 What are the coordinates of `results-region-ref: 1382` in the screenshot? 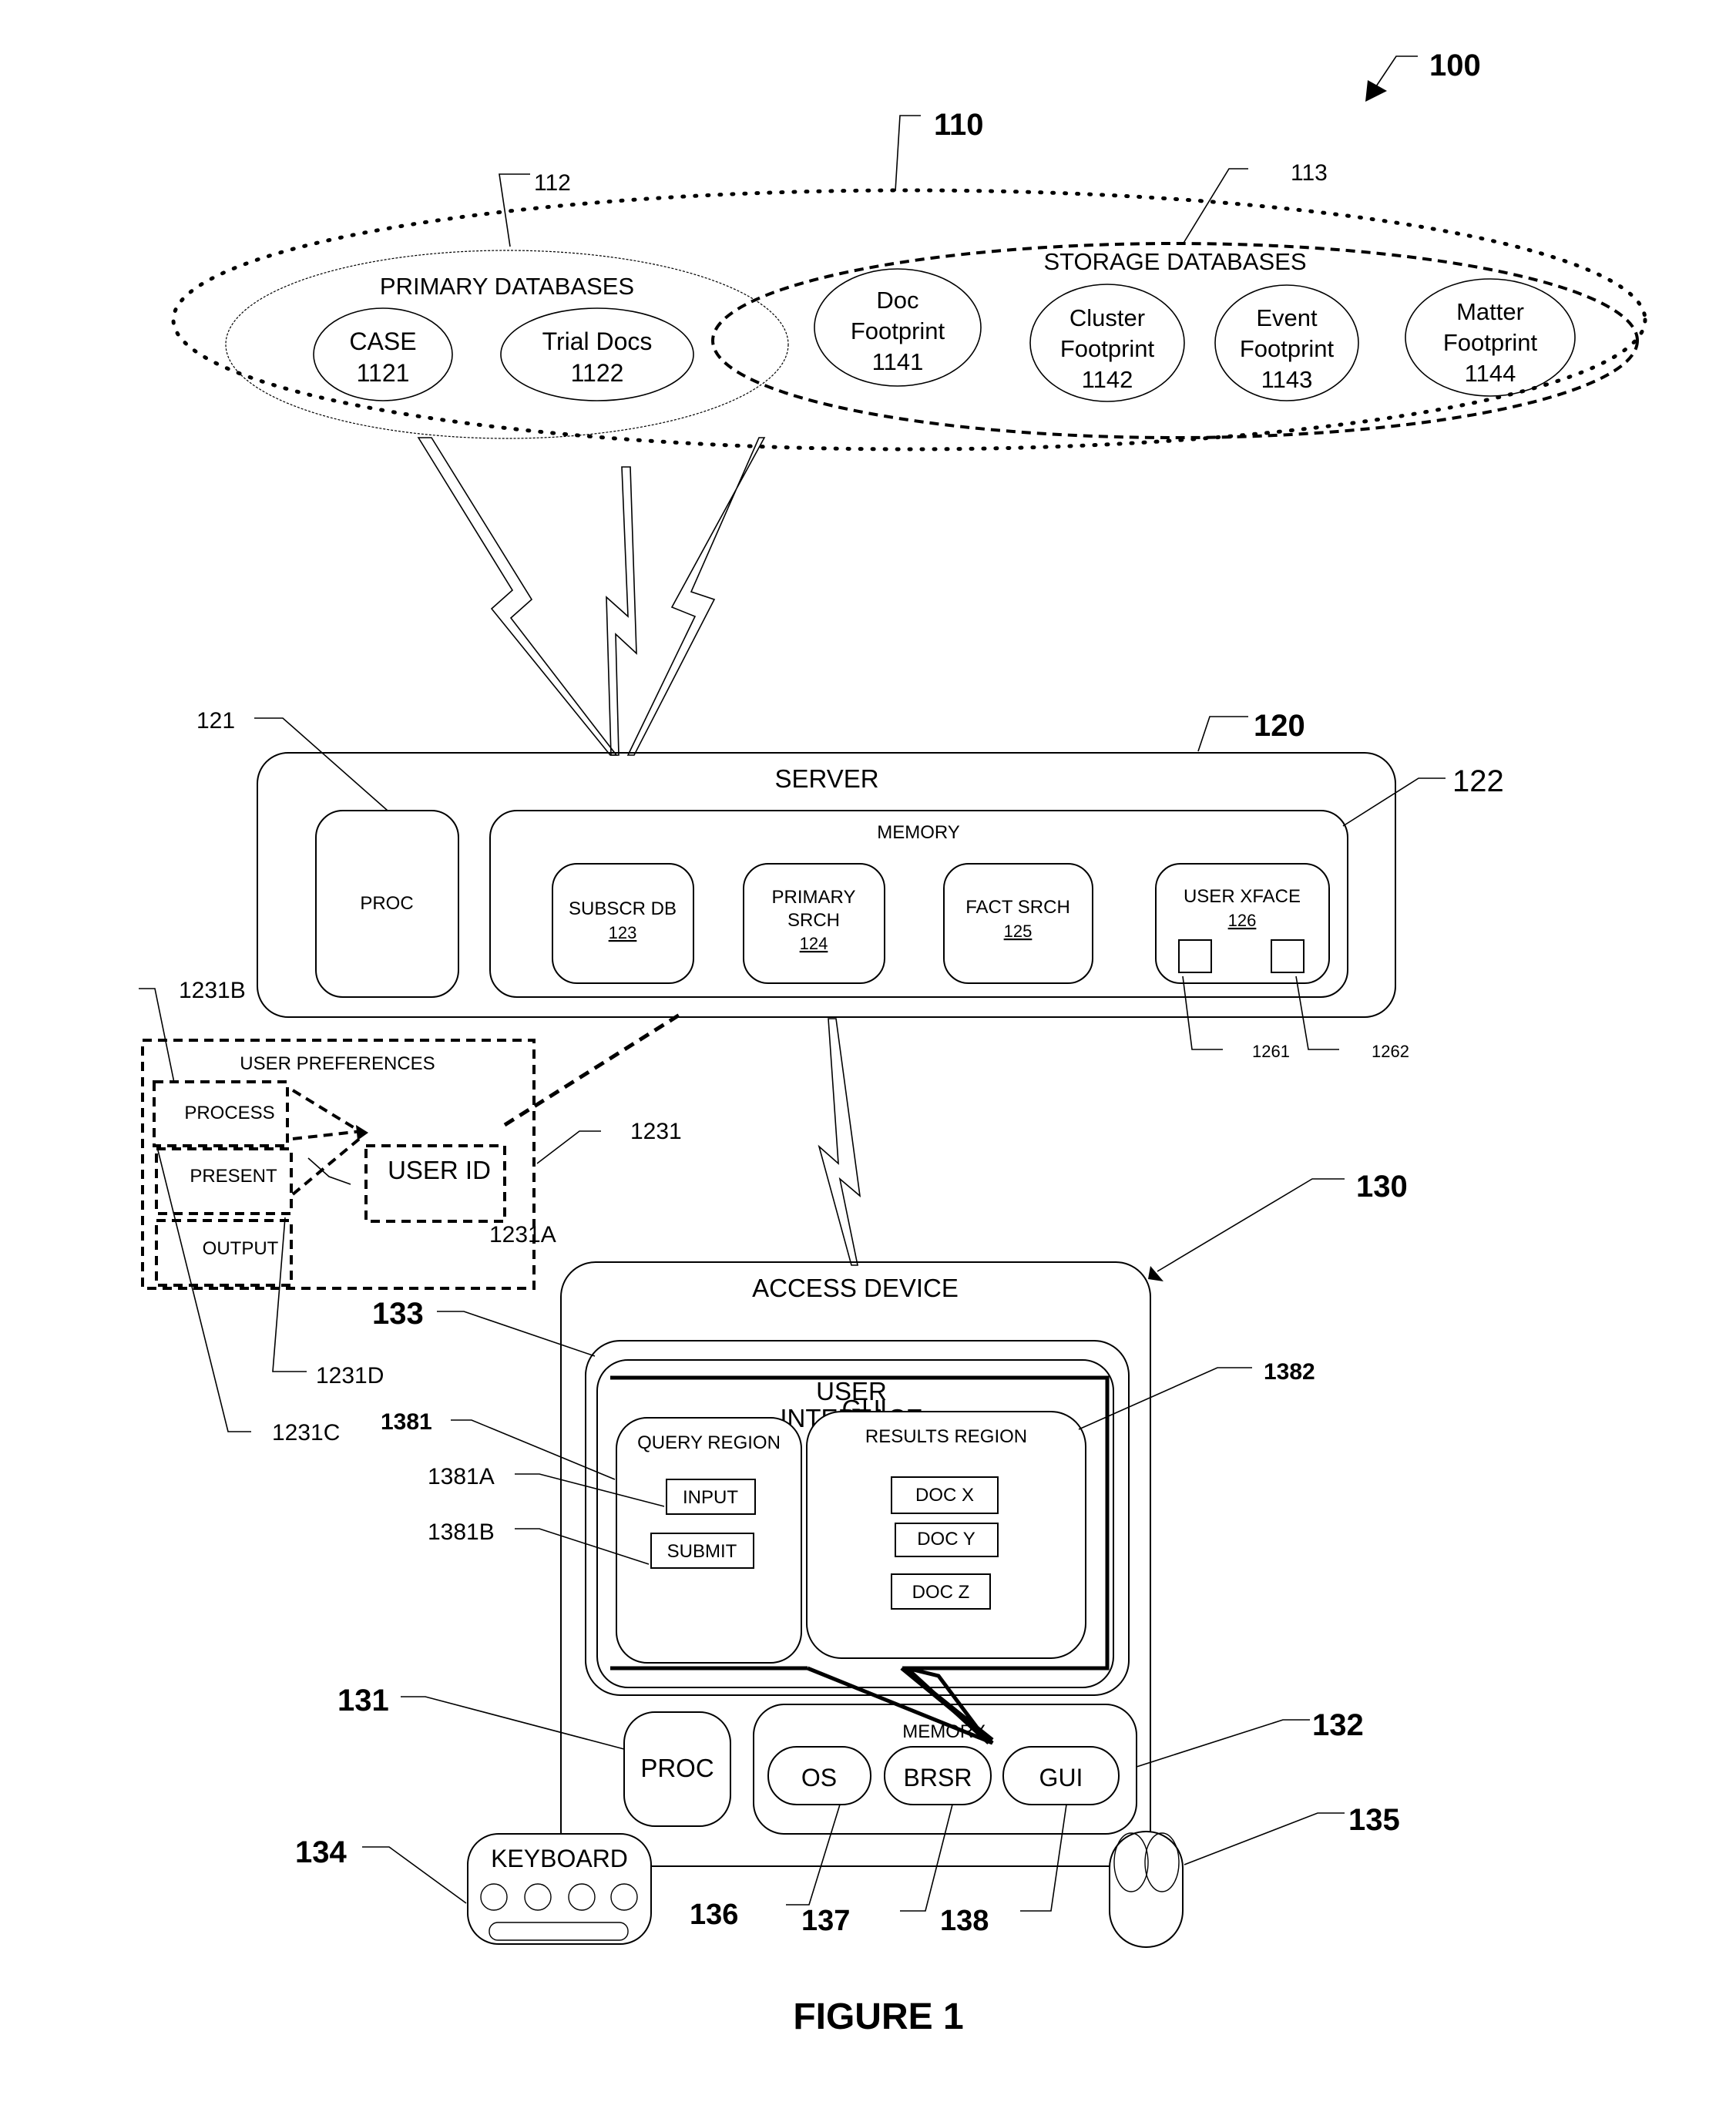 It's located at (1289, 1372).